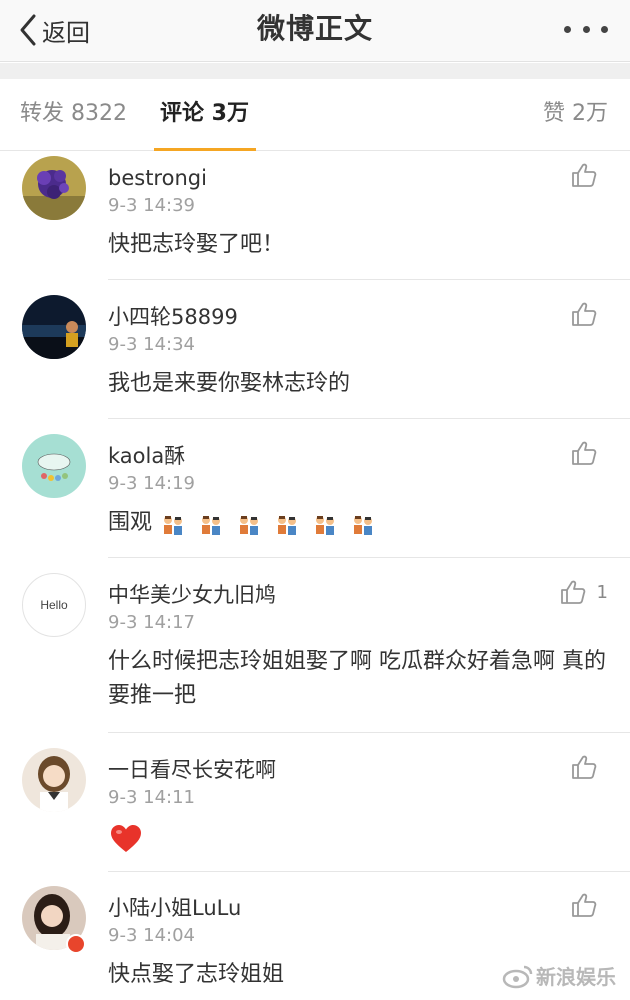 The width and height of the screenshot is (630, 1000). I want to click on comment-time: 9-3 14:04, so click(151, 935).